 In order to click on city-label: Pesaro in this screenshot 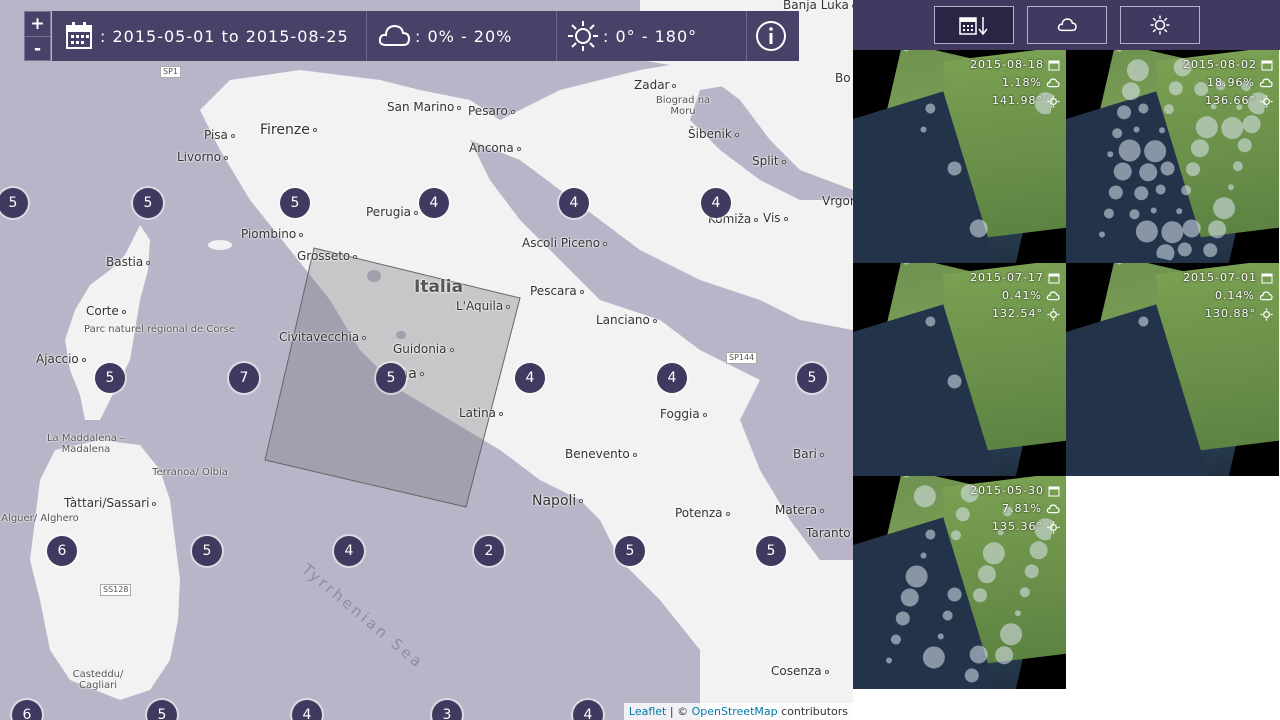, I will do `click(491, 111)`.